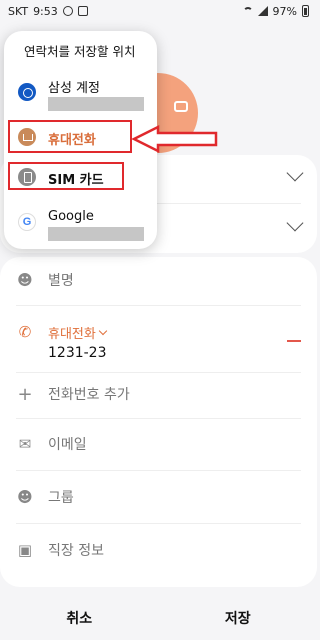 The image size is (320, 640). I want to click on camera-icon, so click(181, 106).